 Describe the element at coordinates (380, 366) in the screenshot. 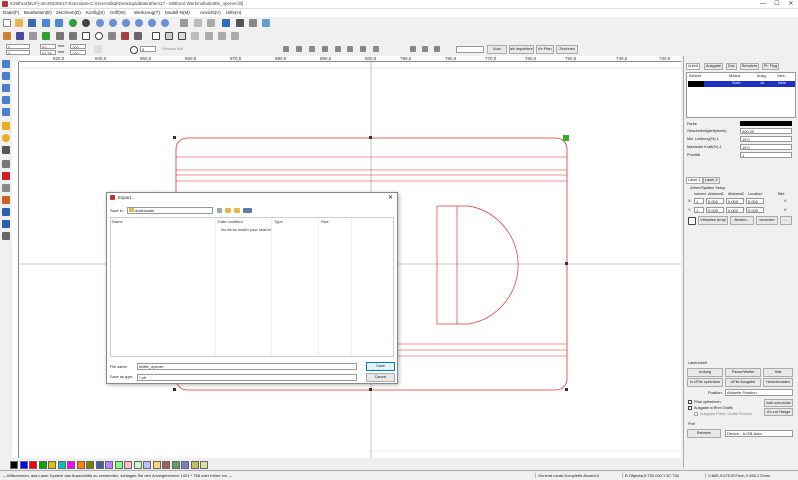

I see `save-button: Save` at that location.